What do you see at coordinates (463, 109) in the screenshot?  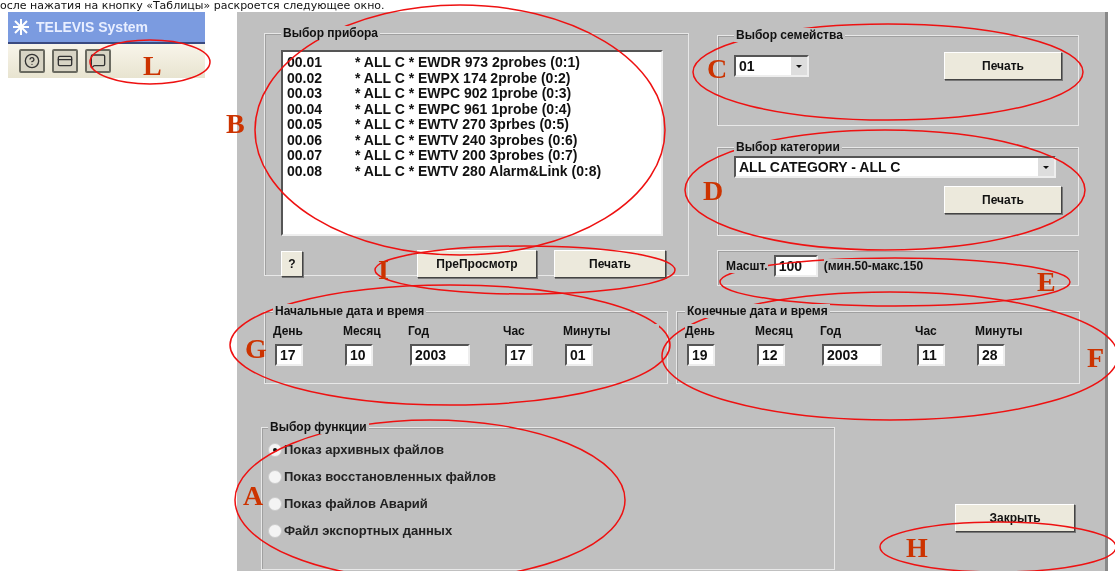 I see `device-name: * ALL C * EWPC 961 1probe (0:4)` at bounding box center [463, 109].